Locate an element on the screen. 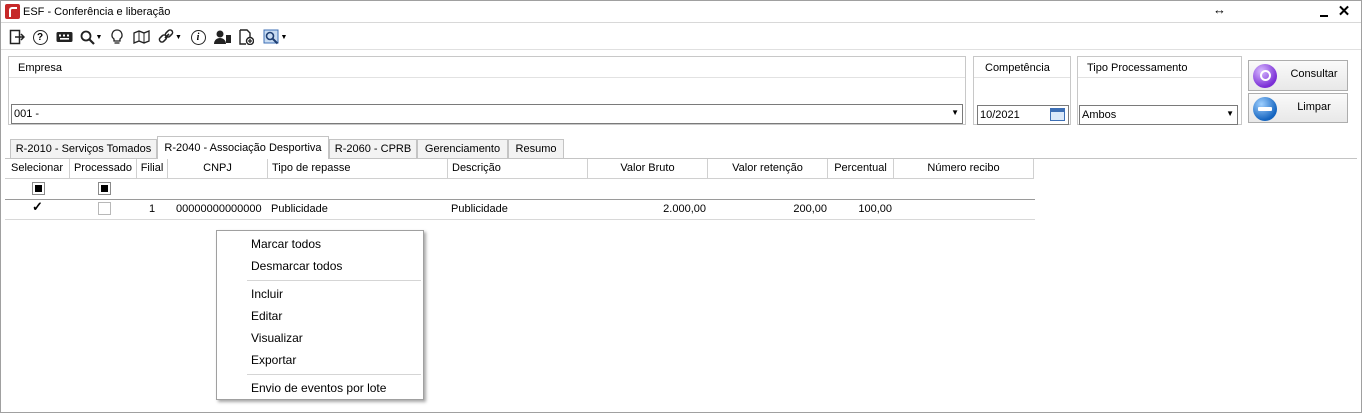 Image resolution: width=1362 pixels, height=413 pixels. menu-item-marcar-todos: Marcar todos is located at coordinates (320, 244).